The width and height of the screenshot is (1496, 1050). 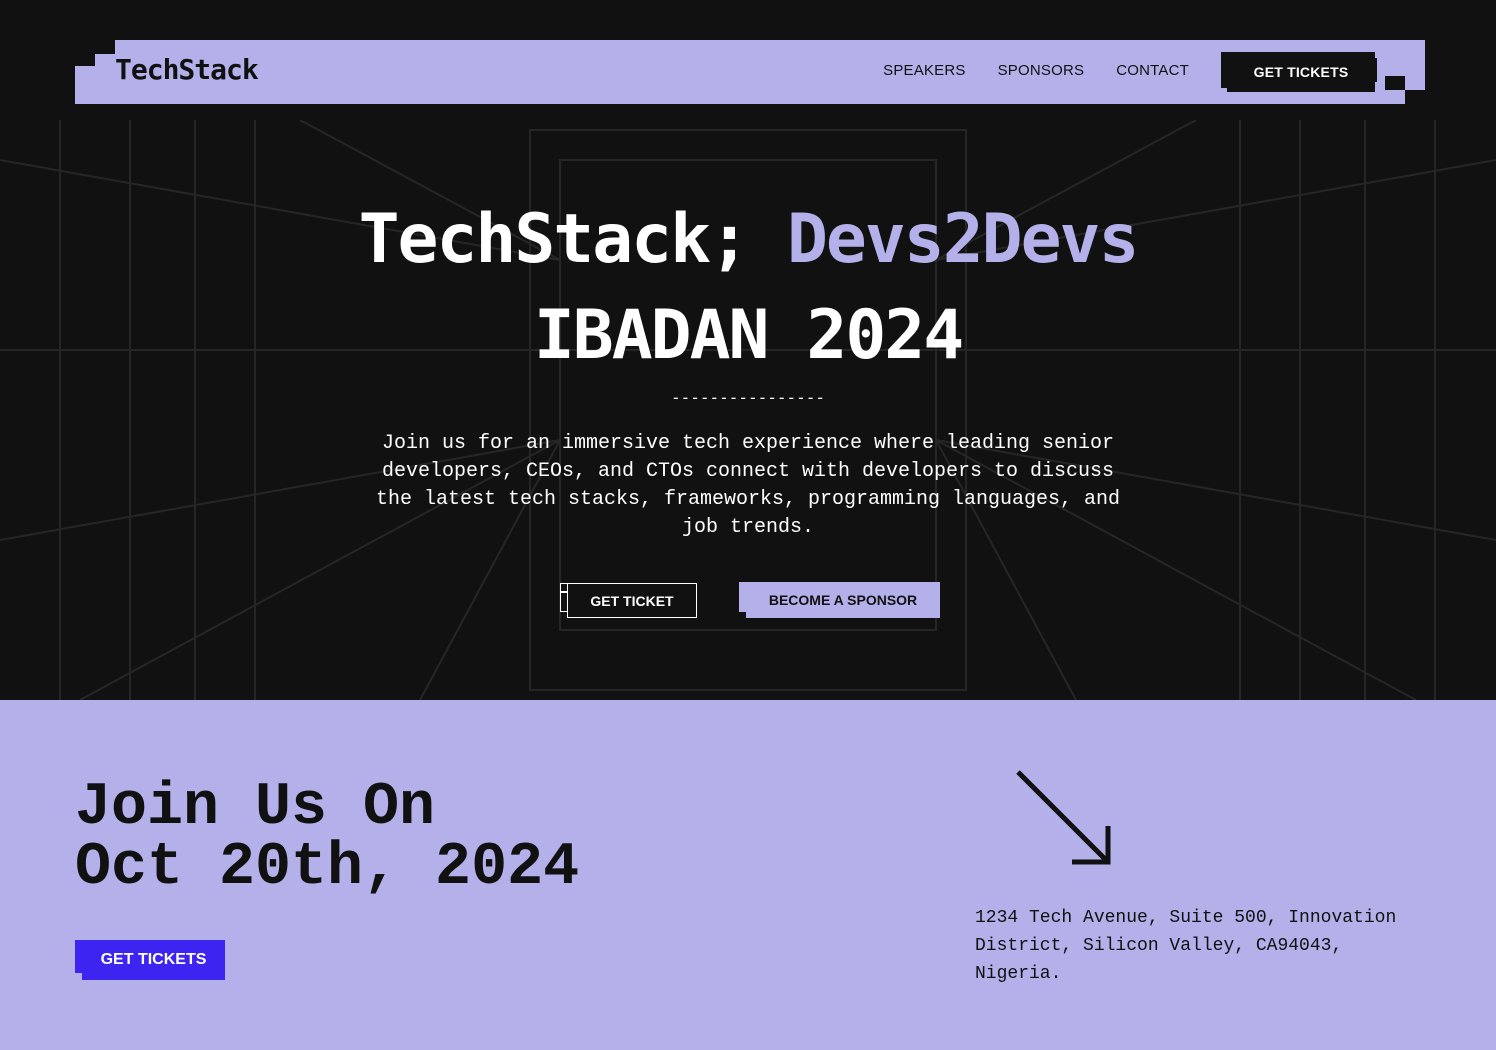 I want to click on site-logo: TechStack, so click(x=187, y=69).